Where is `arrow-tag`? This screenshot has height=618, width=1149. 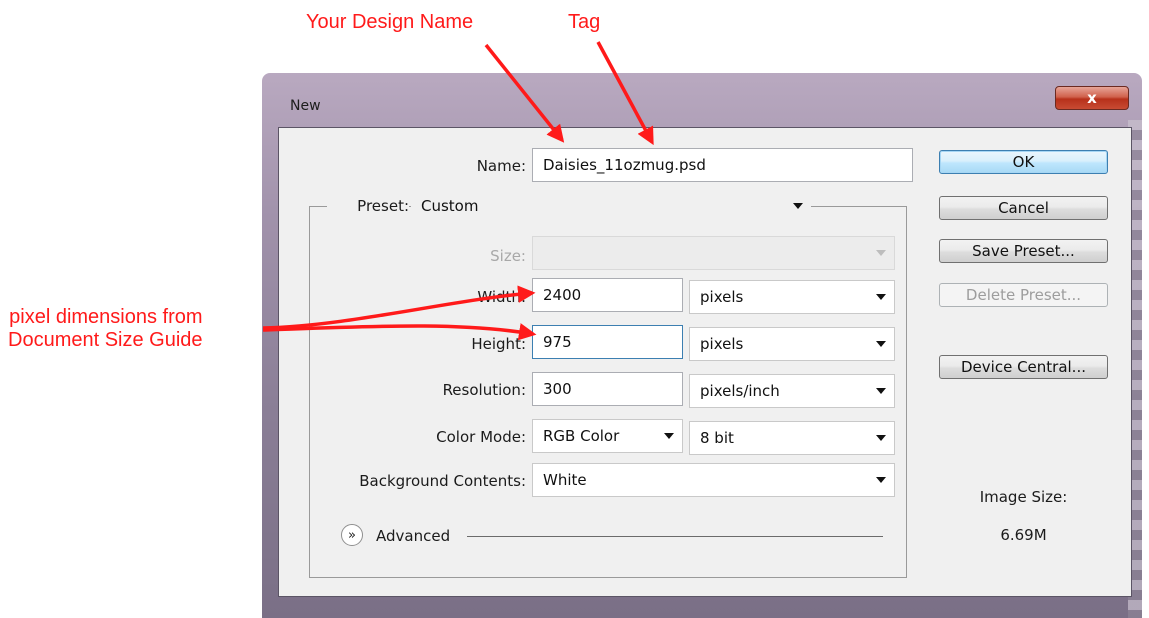
arrow-tag is located at coordinates (625, 93).